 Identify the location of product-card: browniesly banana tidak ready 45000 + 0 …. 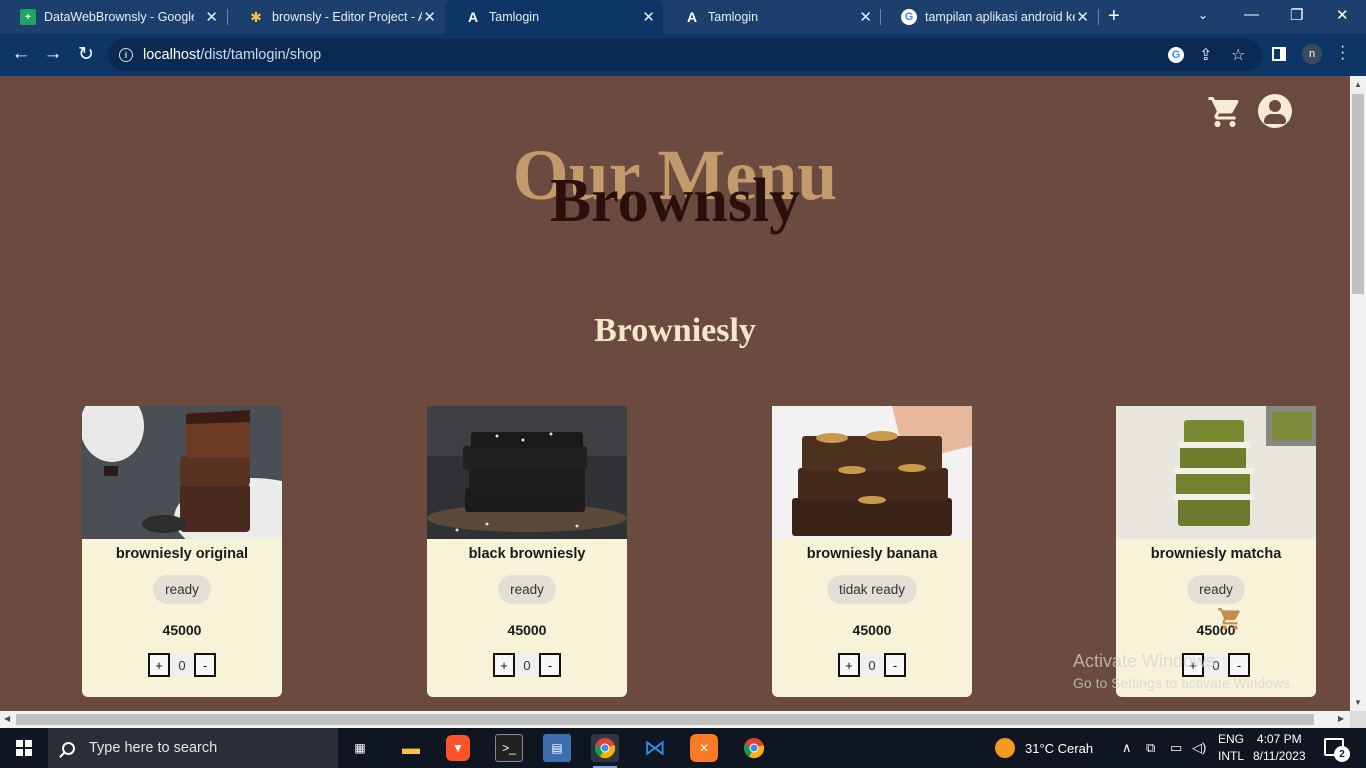
(872, 551).